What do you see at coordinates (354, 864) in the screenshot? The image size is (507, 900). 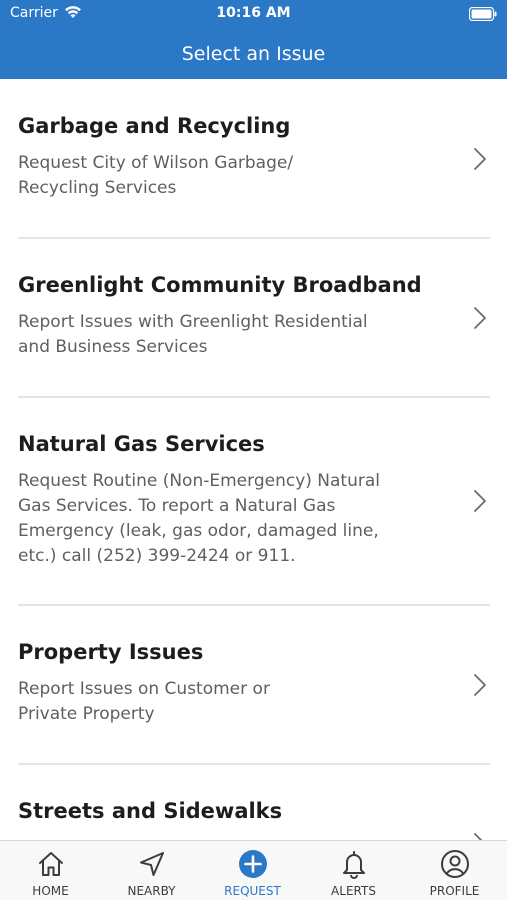 I see `bell-icon` at bounding box center [354, 864].